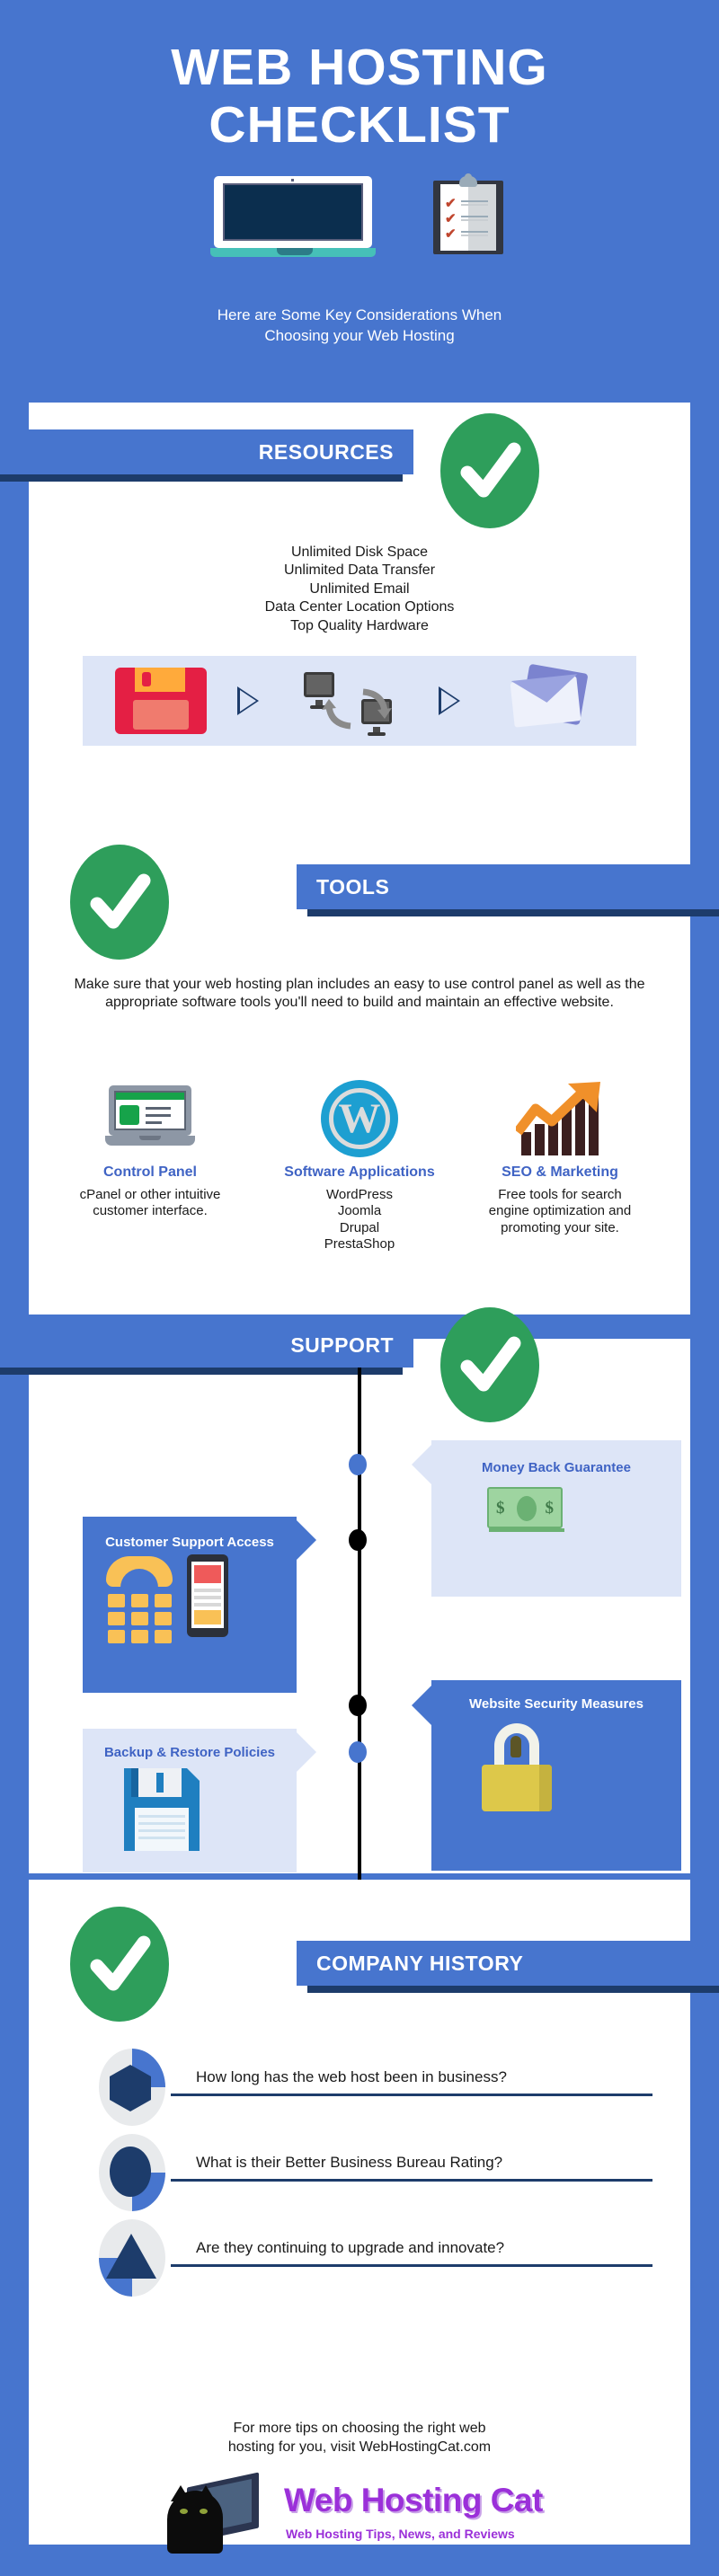 Image resolution: width=719 pixels, height=2576 pixels. What do you see at coordinates (139, 1573) in the screenshot?
I see `telephone-handset` at bounding box center [139, 1573].